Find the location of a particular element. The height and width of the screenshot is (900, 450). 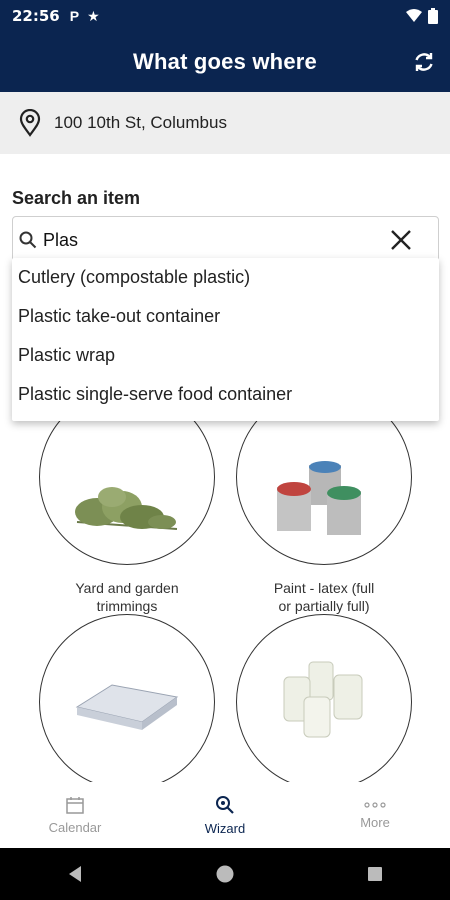

item-card-latex-paint: Paint - latex (full or partially full) is located at coordinates (324, 502).